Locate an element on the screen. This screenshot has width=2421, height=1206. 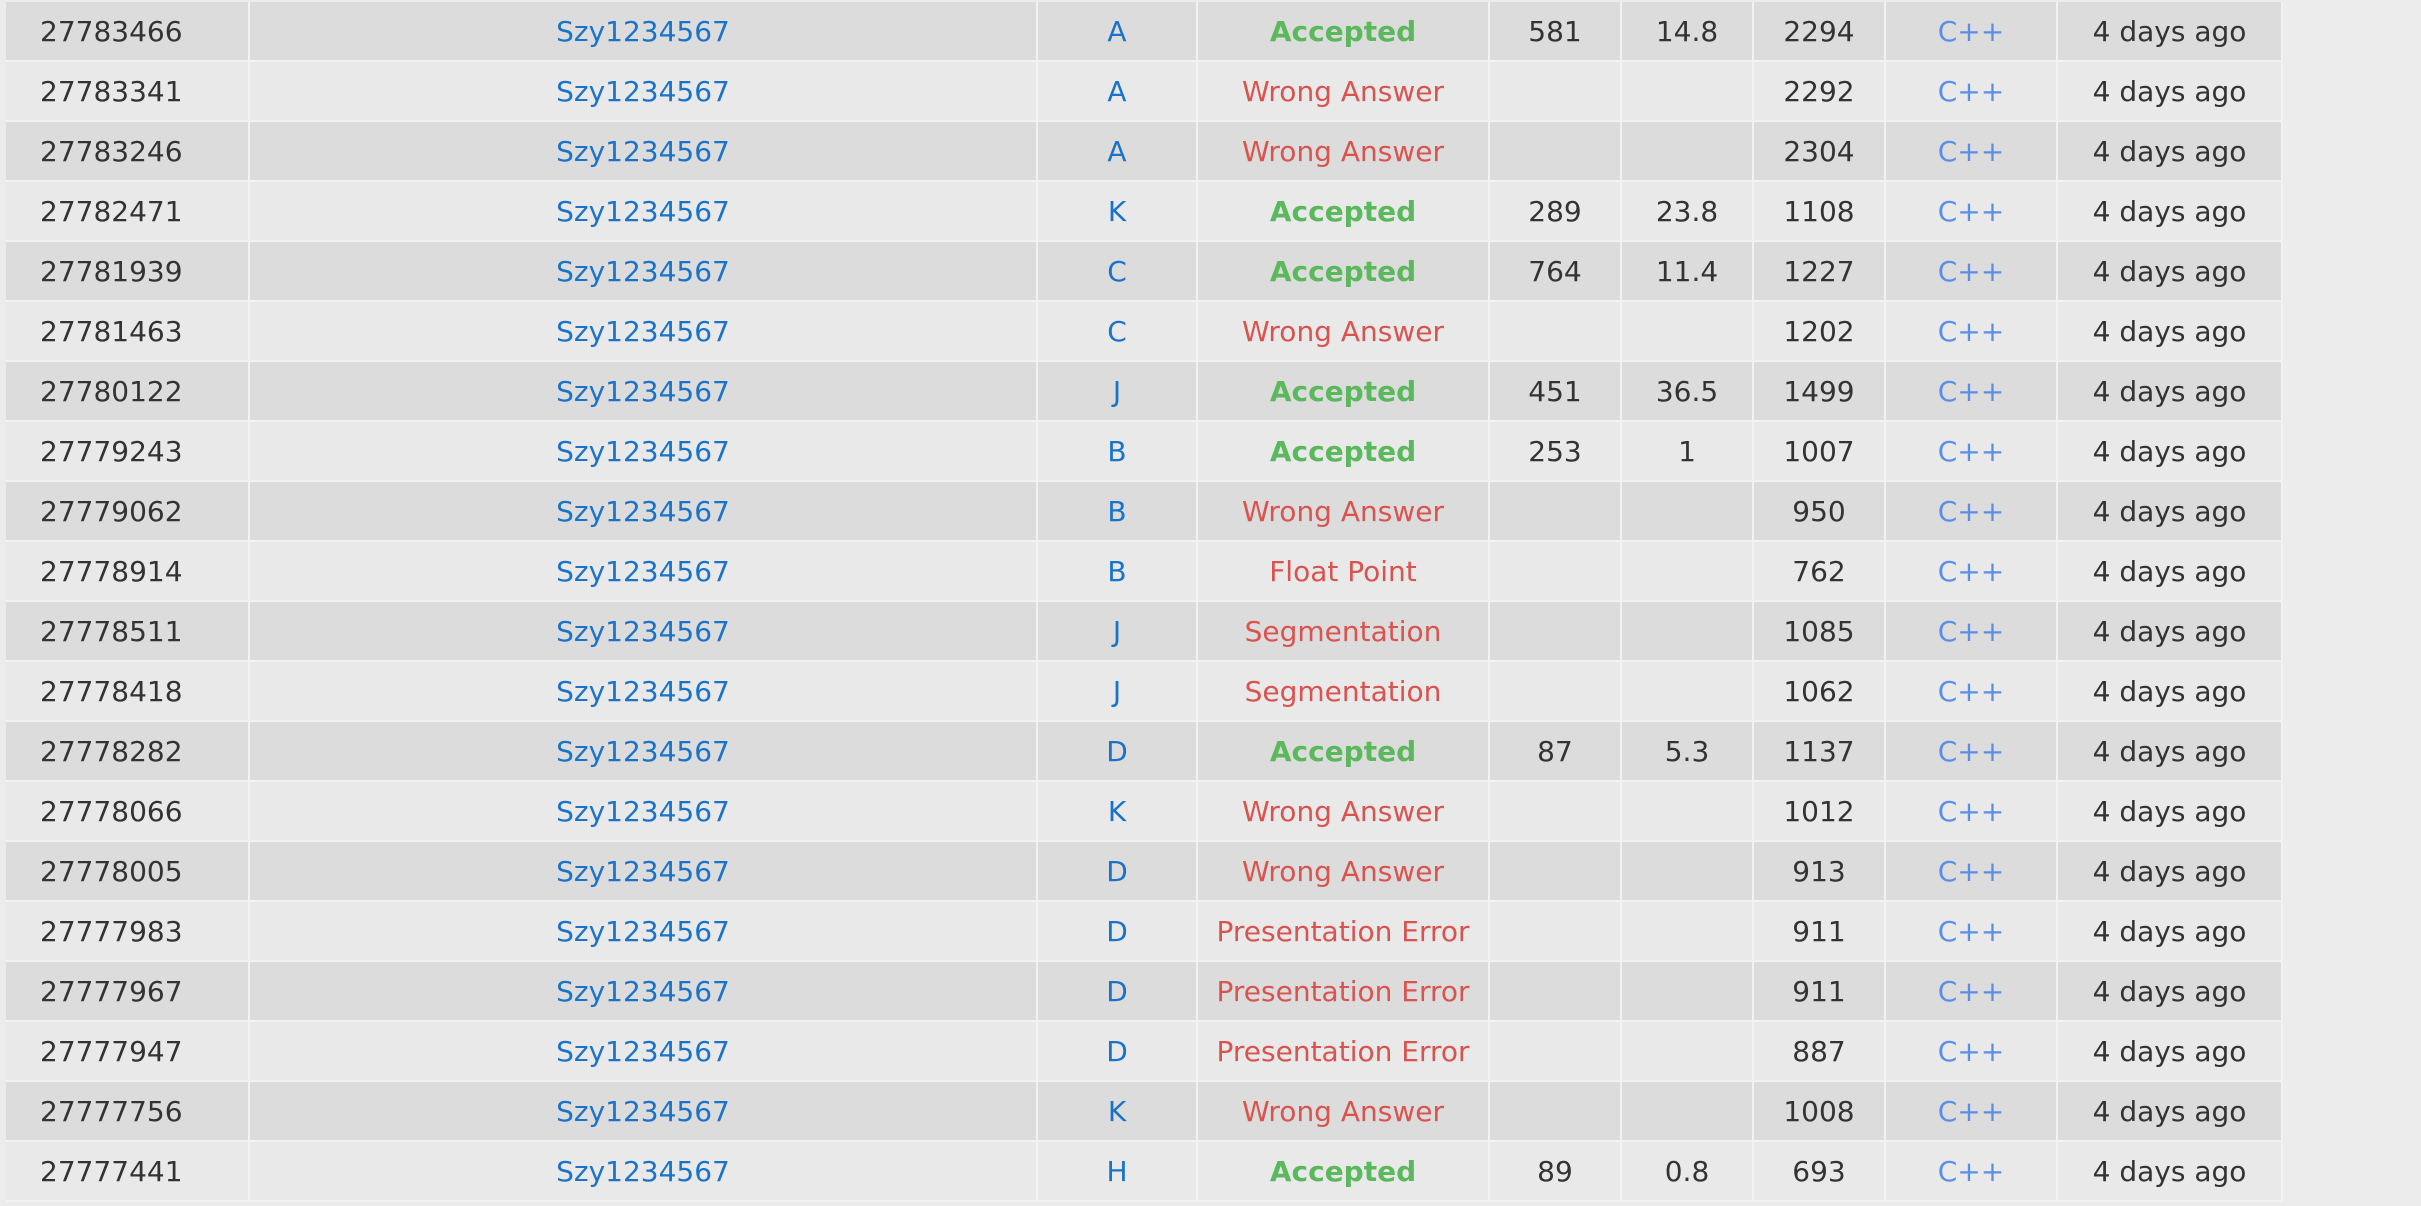
run-id-cell: 27778418 is located at coordinates (128, 691).